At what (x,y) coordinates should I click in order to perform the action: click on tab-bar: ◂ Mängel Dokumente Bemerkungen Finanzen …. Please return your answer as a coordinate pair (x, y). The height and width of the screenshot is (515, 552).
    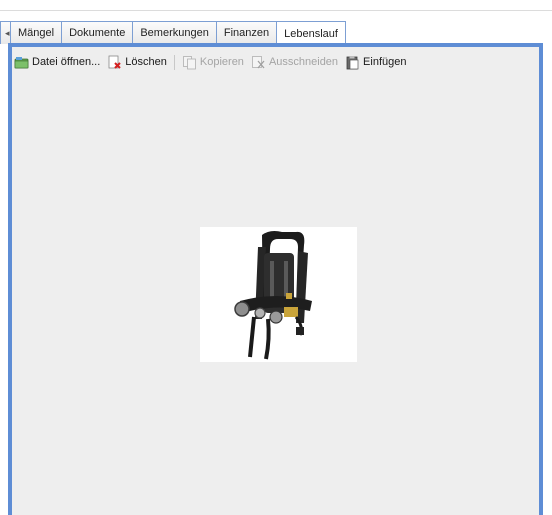
    Looking at the image, I should click on (173, 33).